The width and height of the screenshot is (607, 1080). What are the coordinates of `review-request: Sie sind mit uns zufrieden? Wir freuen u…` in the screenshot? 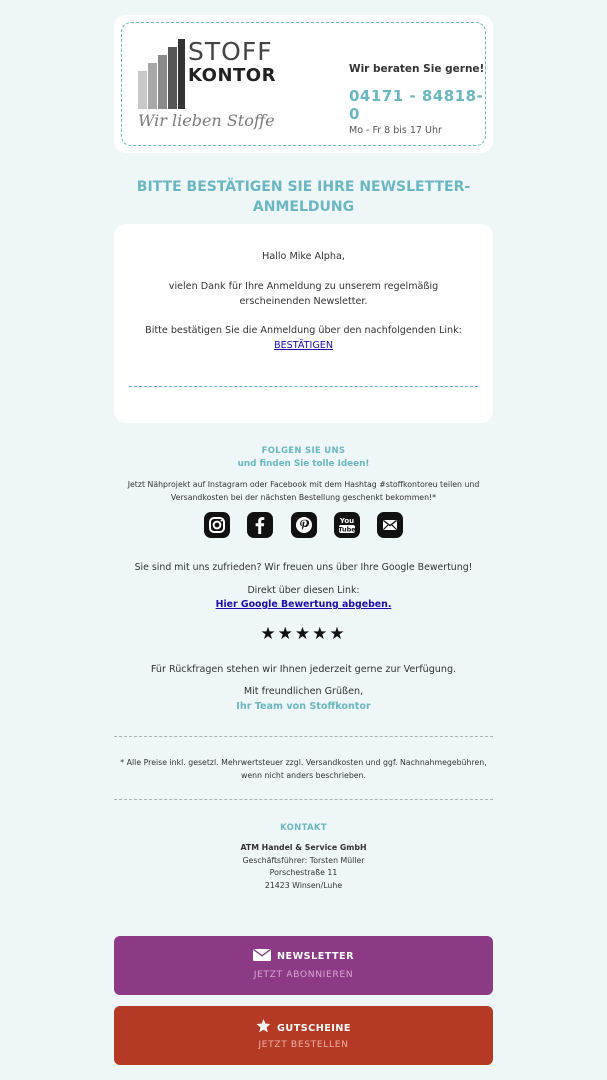 It's located at (303, 567).